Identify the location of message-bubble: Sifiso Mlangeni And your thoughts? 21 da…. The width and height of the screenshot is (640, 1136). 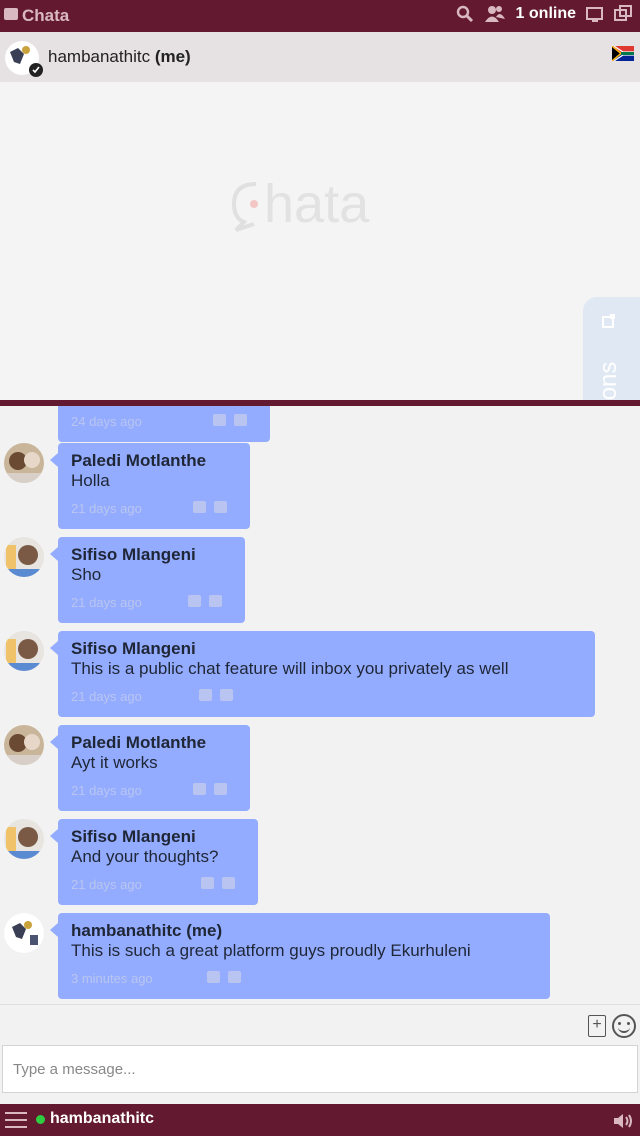
(154, 862).